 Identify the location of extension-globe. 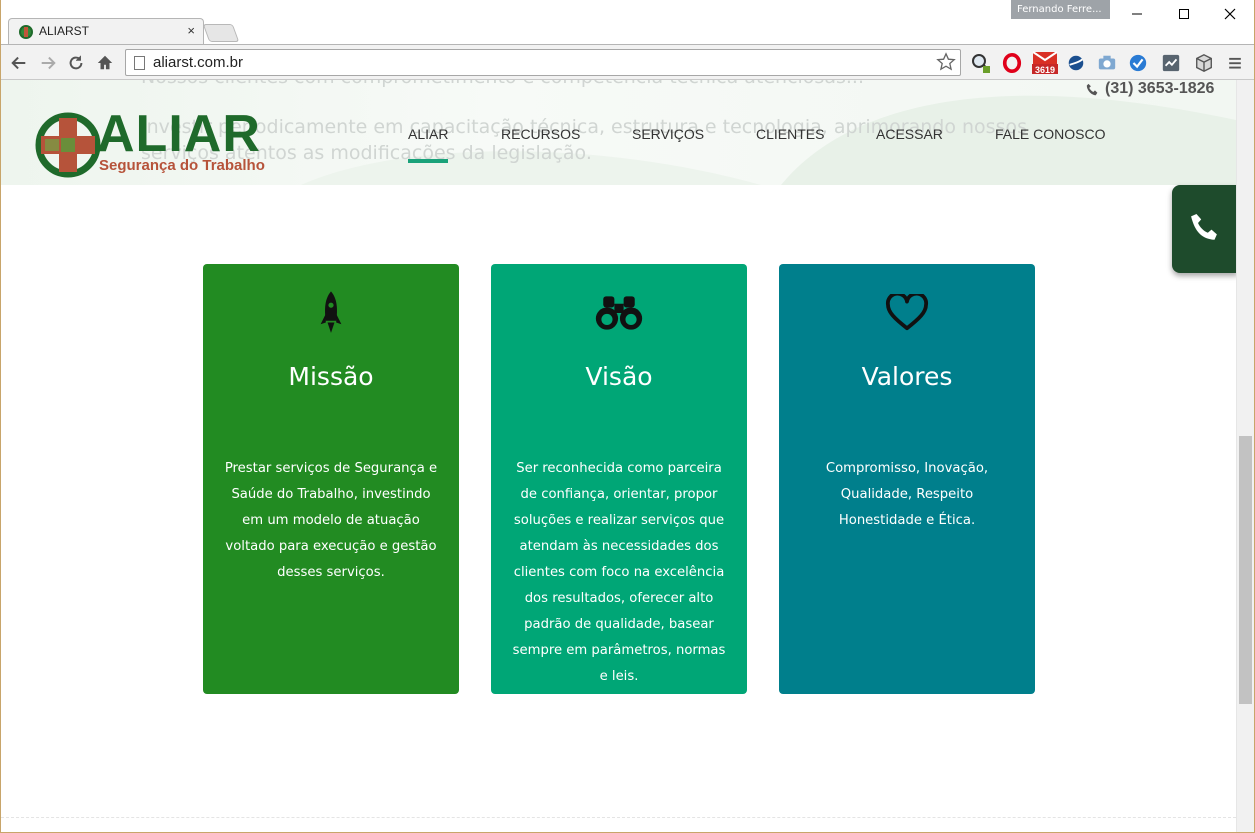
(1076, 63).